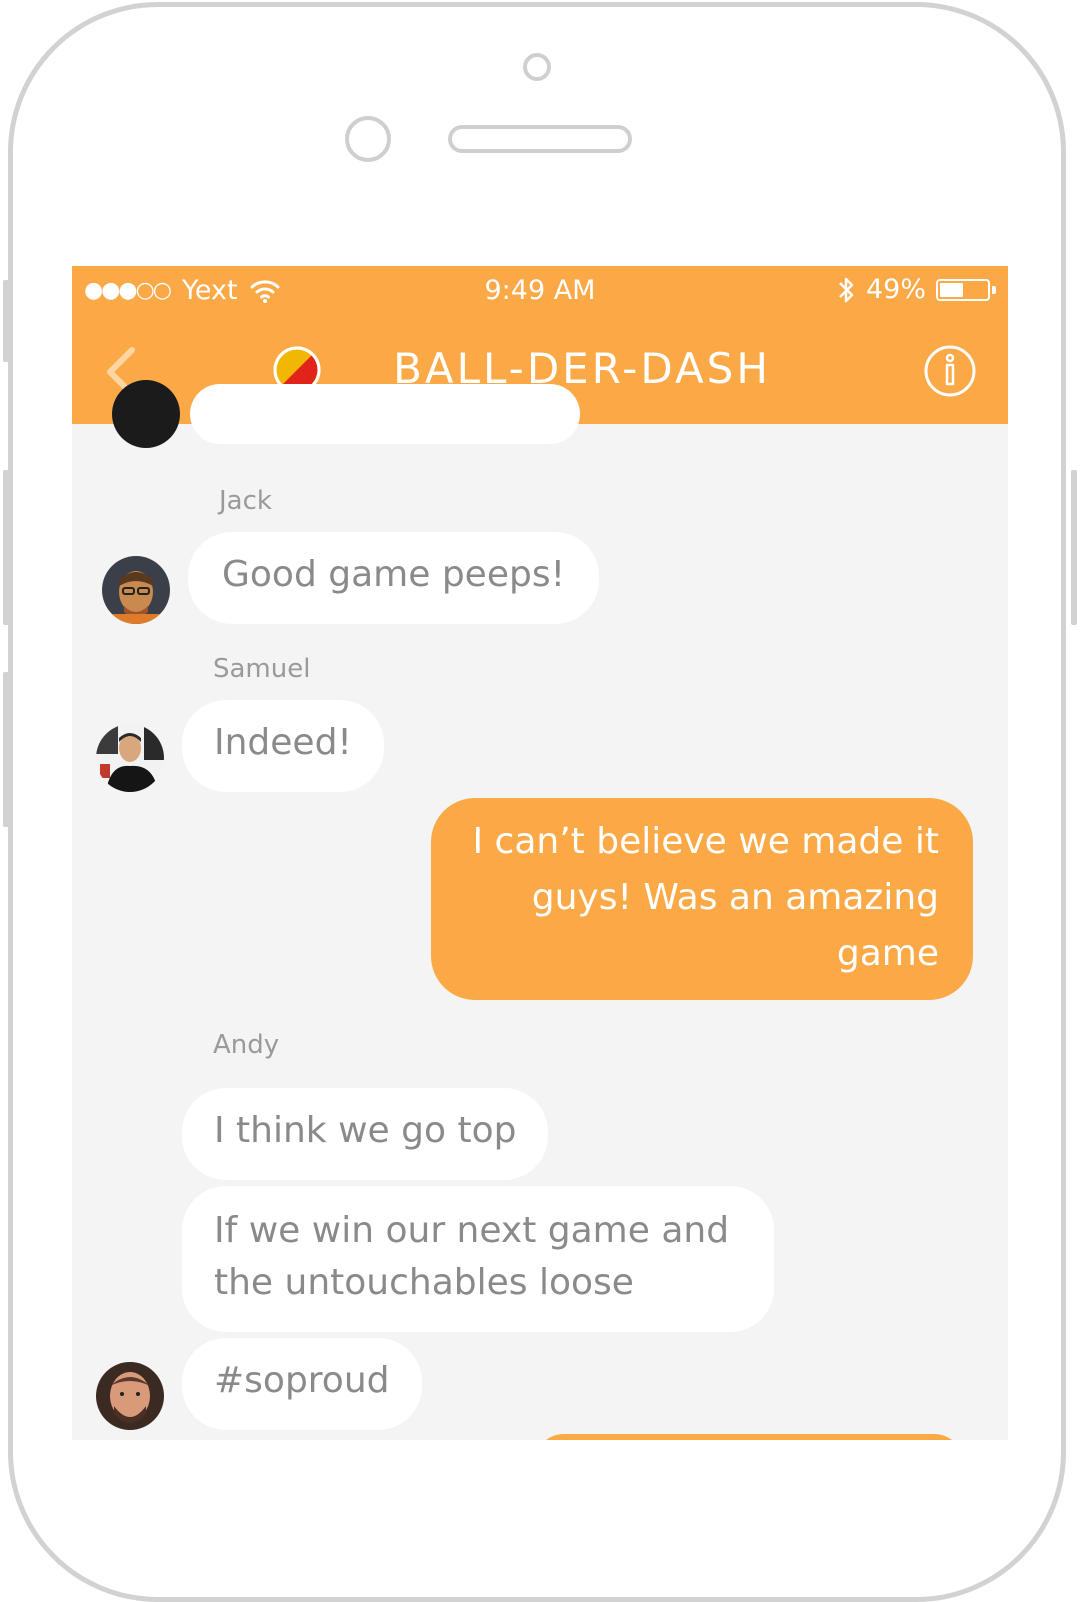  Describe the element at coordinates (245, 501) in the screenshot. I see `sender-name: Jack` at that location.